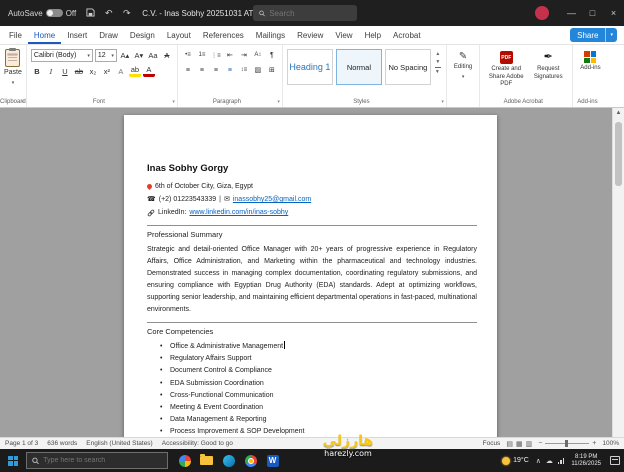 This screenshot has width=624, height=472. Describe the element at coordinates (463, 77) in the screenshot. I see `editing-dropdown-icon: ▾` at that location.